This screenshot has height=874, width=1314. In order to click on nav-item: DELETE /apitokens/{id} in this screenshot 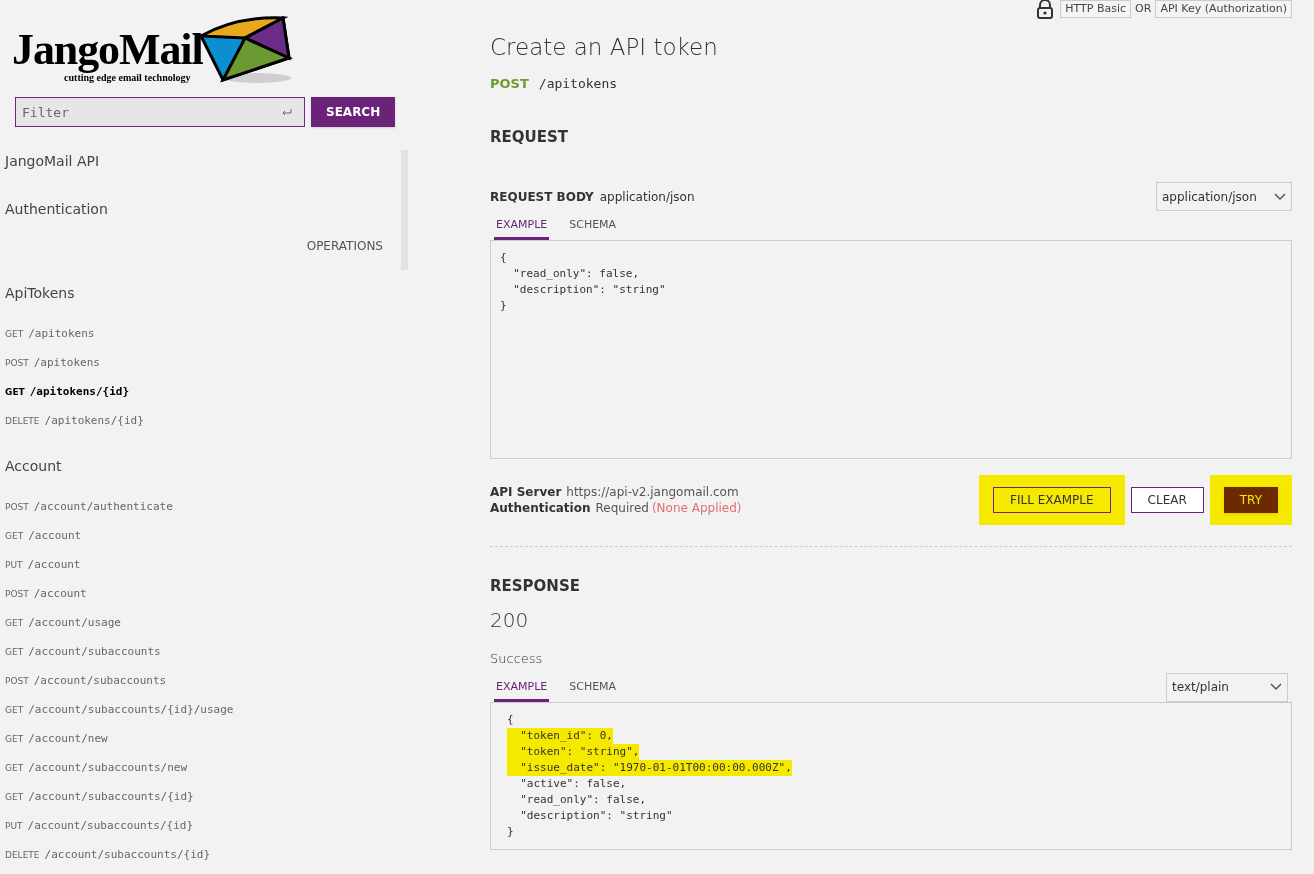, I will do `click(193, 421)`.